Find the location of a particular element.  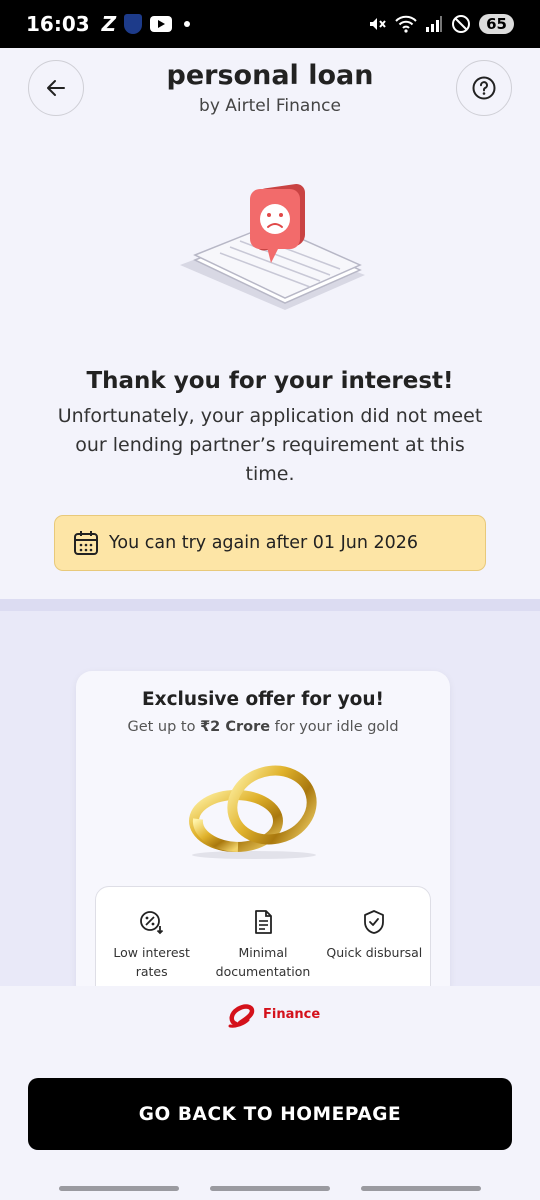

result-heading: Thank you for your interest! is located at coordinates (270, 381).